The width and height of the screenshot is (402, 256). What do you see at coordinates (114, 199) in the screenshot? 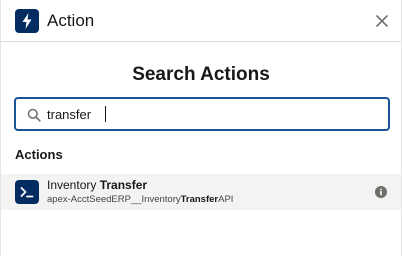
I see `result-api-prefix: apex-AcctSeedERP__Inventory` at bounding box center [114, 199].